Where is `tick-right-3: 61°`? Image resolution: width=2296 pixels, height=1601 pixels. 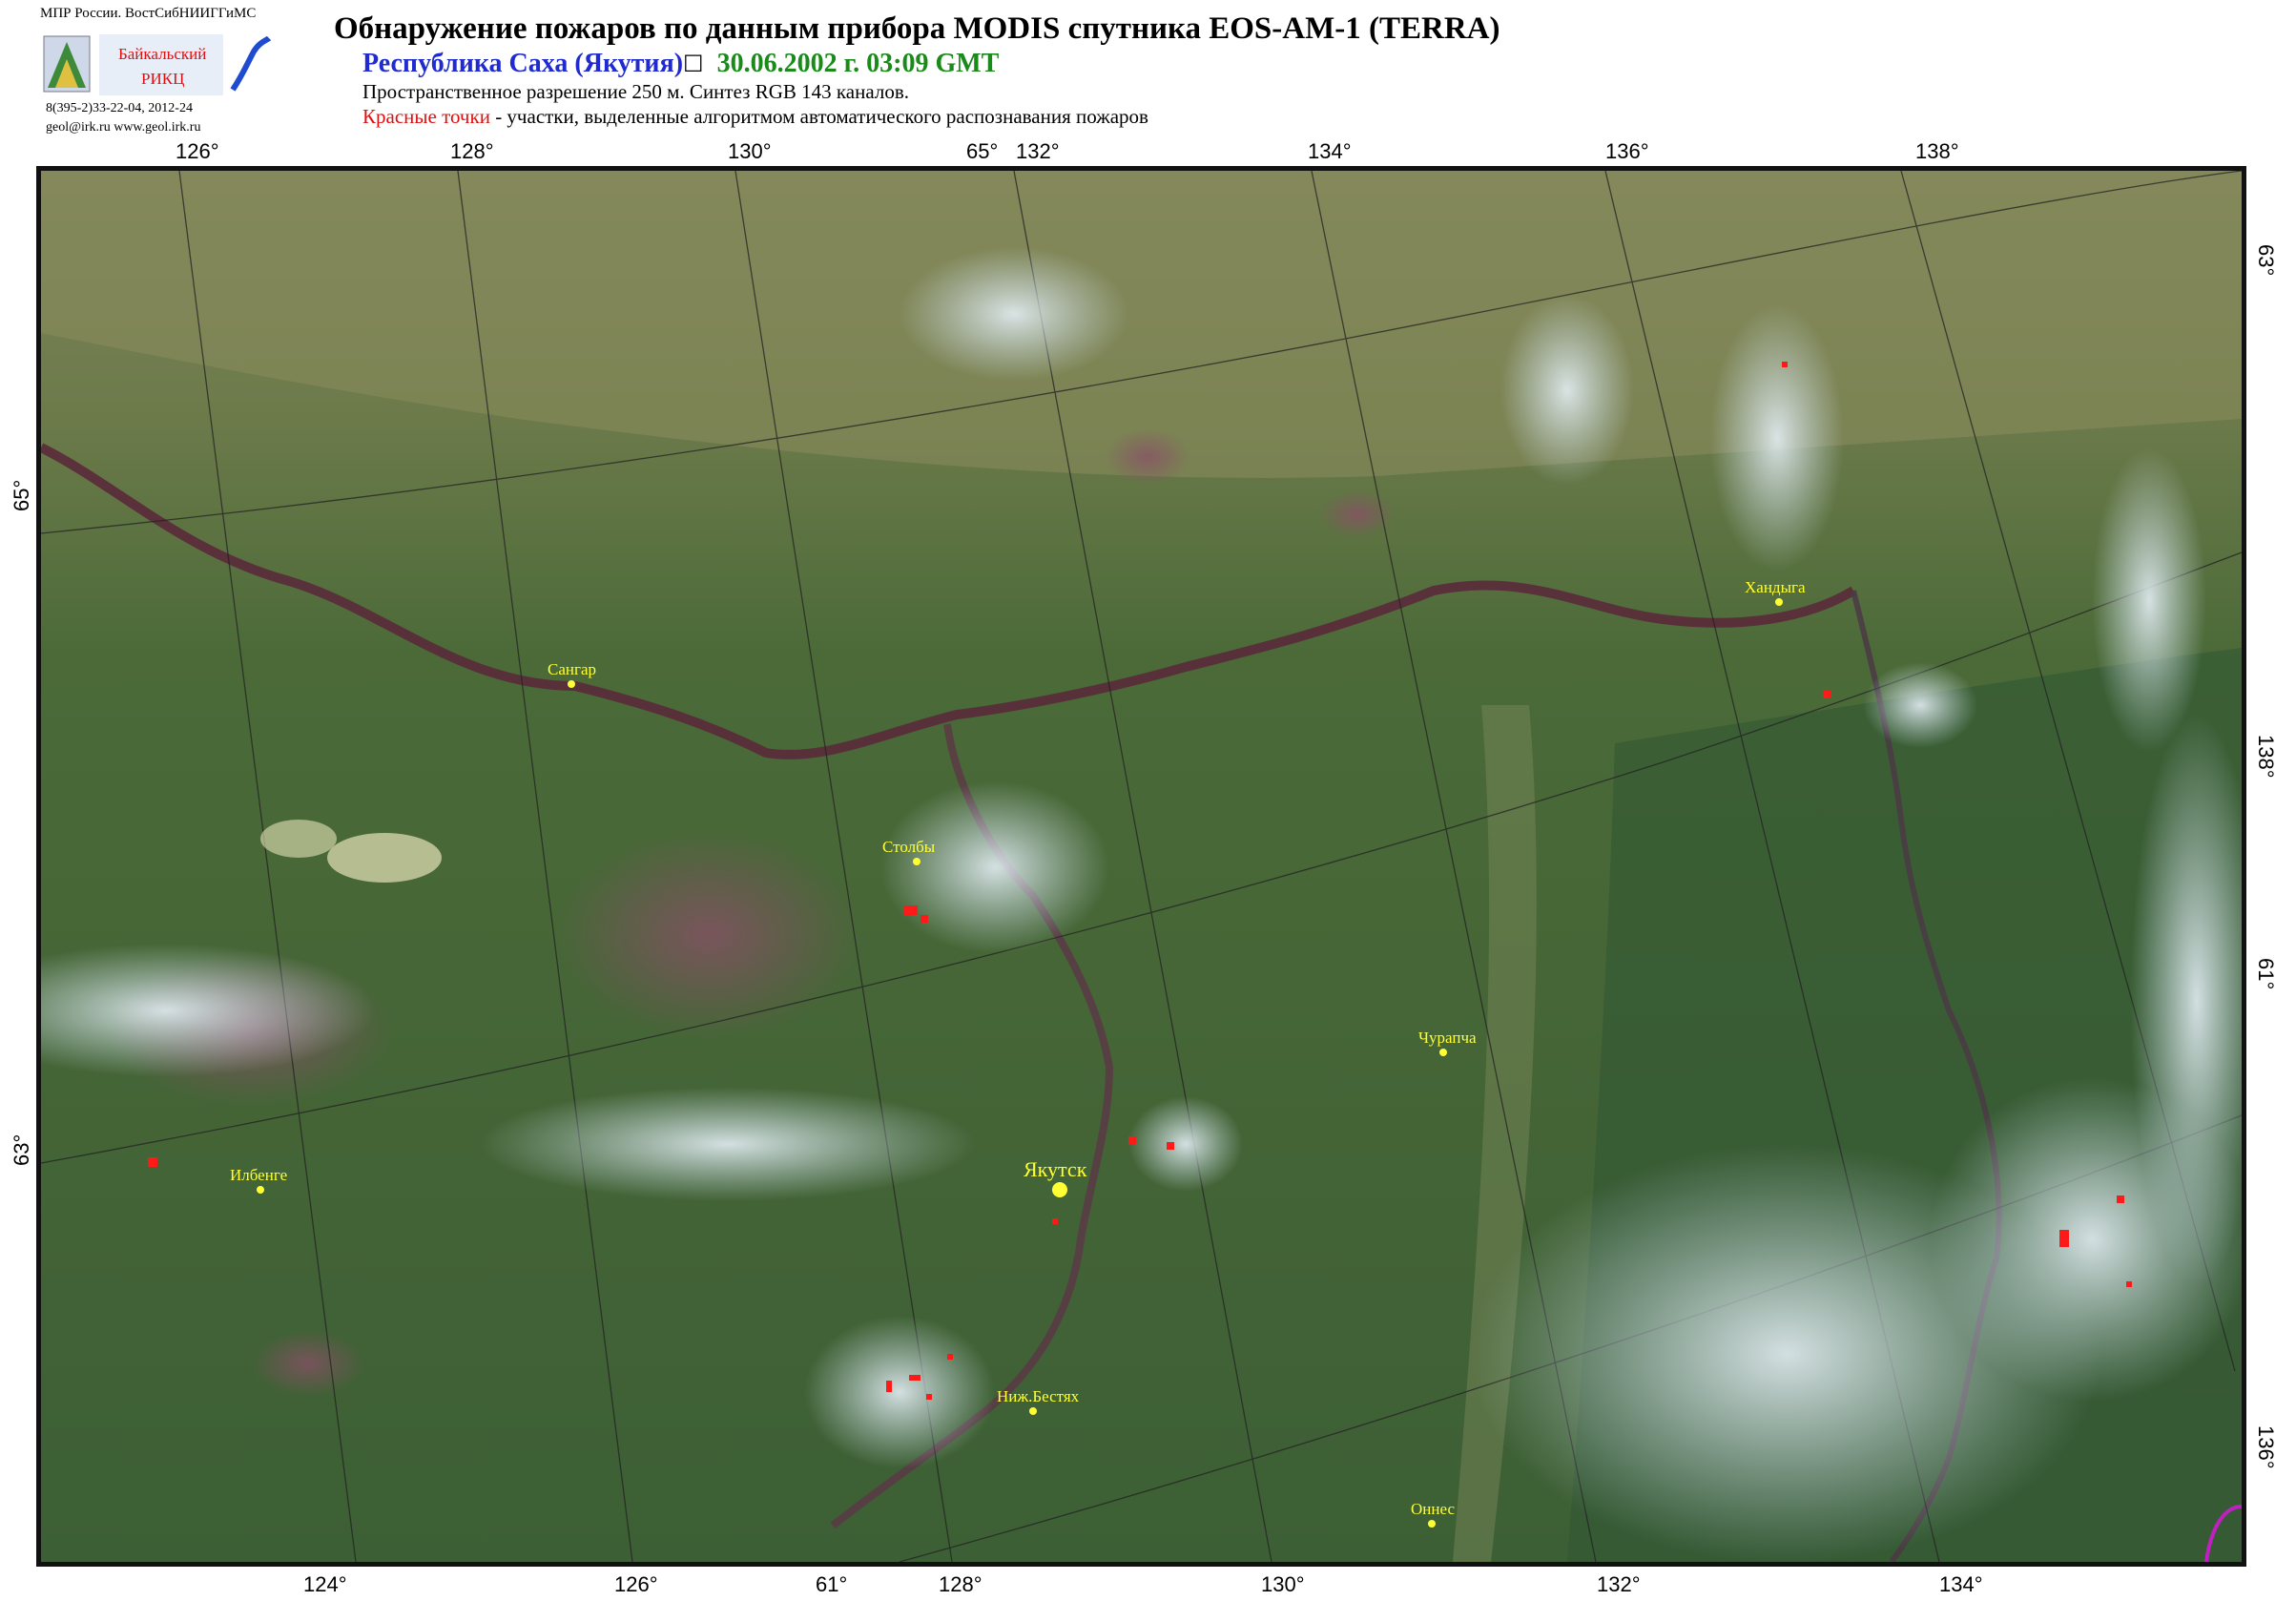
tick-right-3: 61° is located at coordinates (2266, 974).